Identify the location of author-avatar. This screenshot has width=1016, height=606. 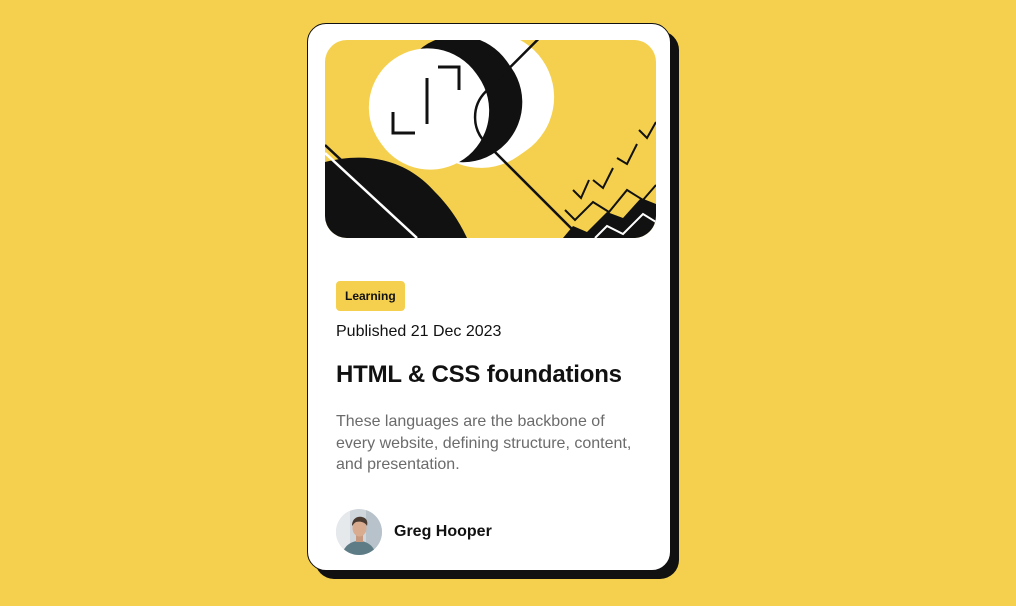
(359, 532).